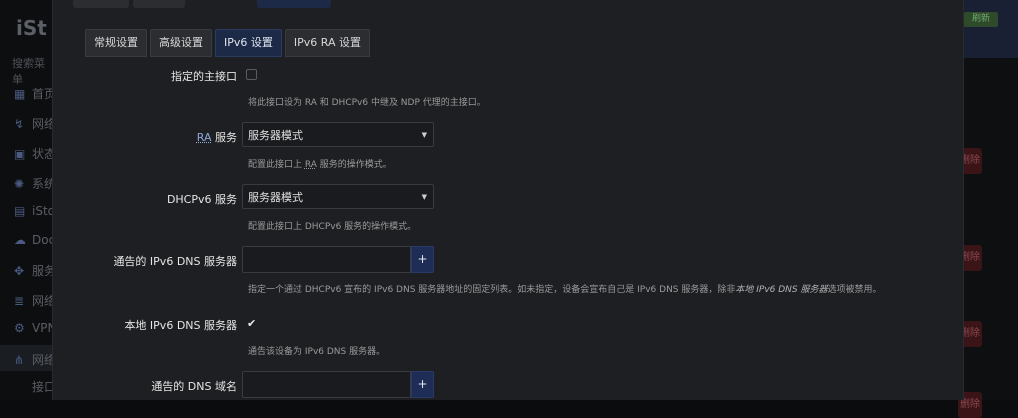  What do you see at coordinates (35, 359) in the screenshot?
I see `sidebar-item-network-active: ⋔ 网络` at bounding box center [35, 359].